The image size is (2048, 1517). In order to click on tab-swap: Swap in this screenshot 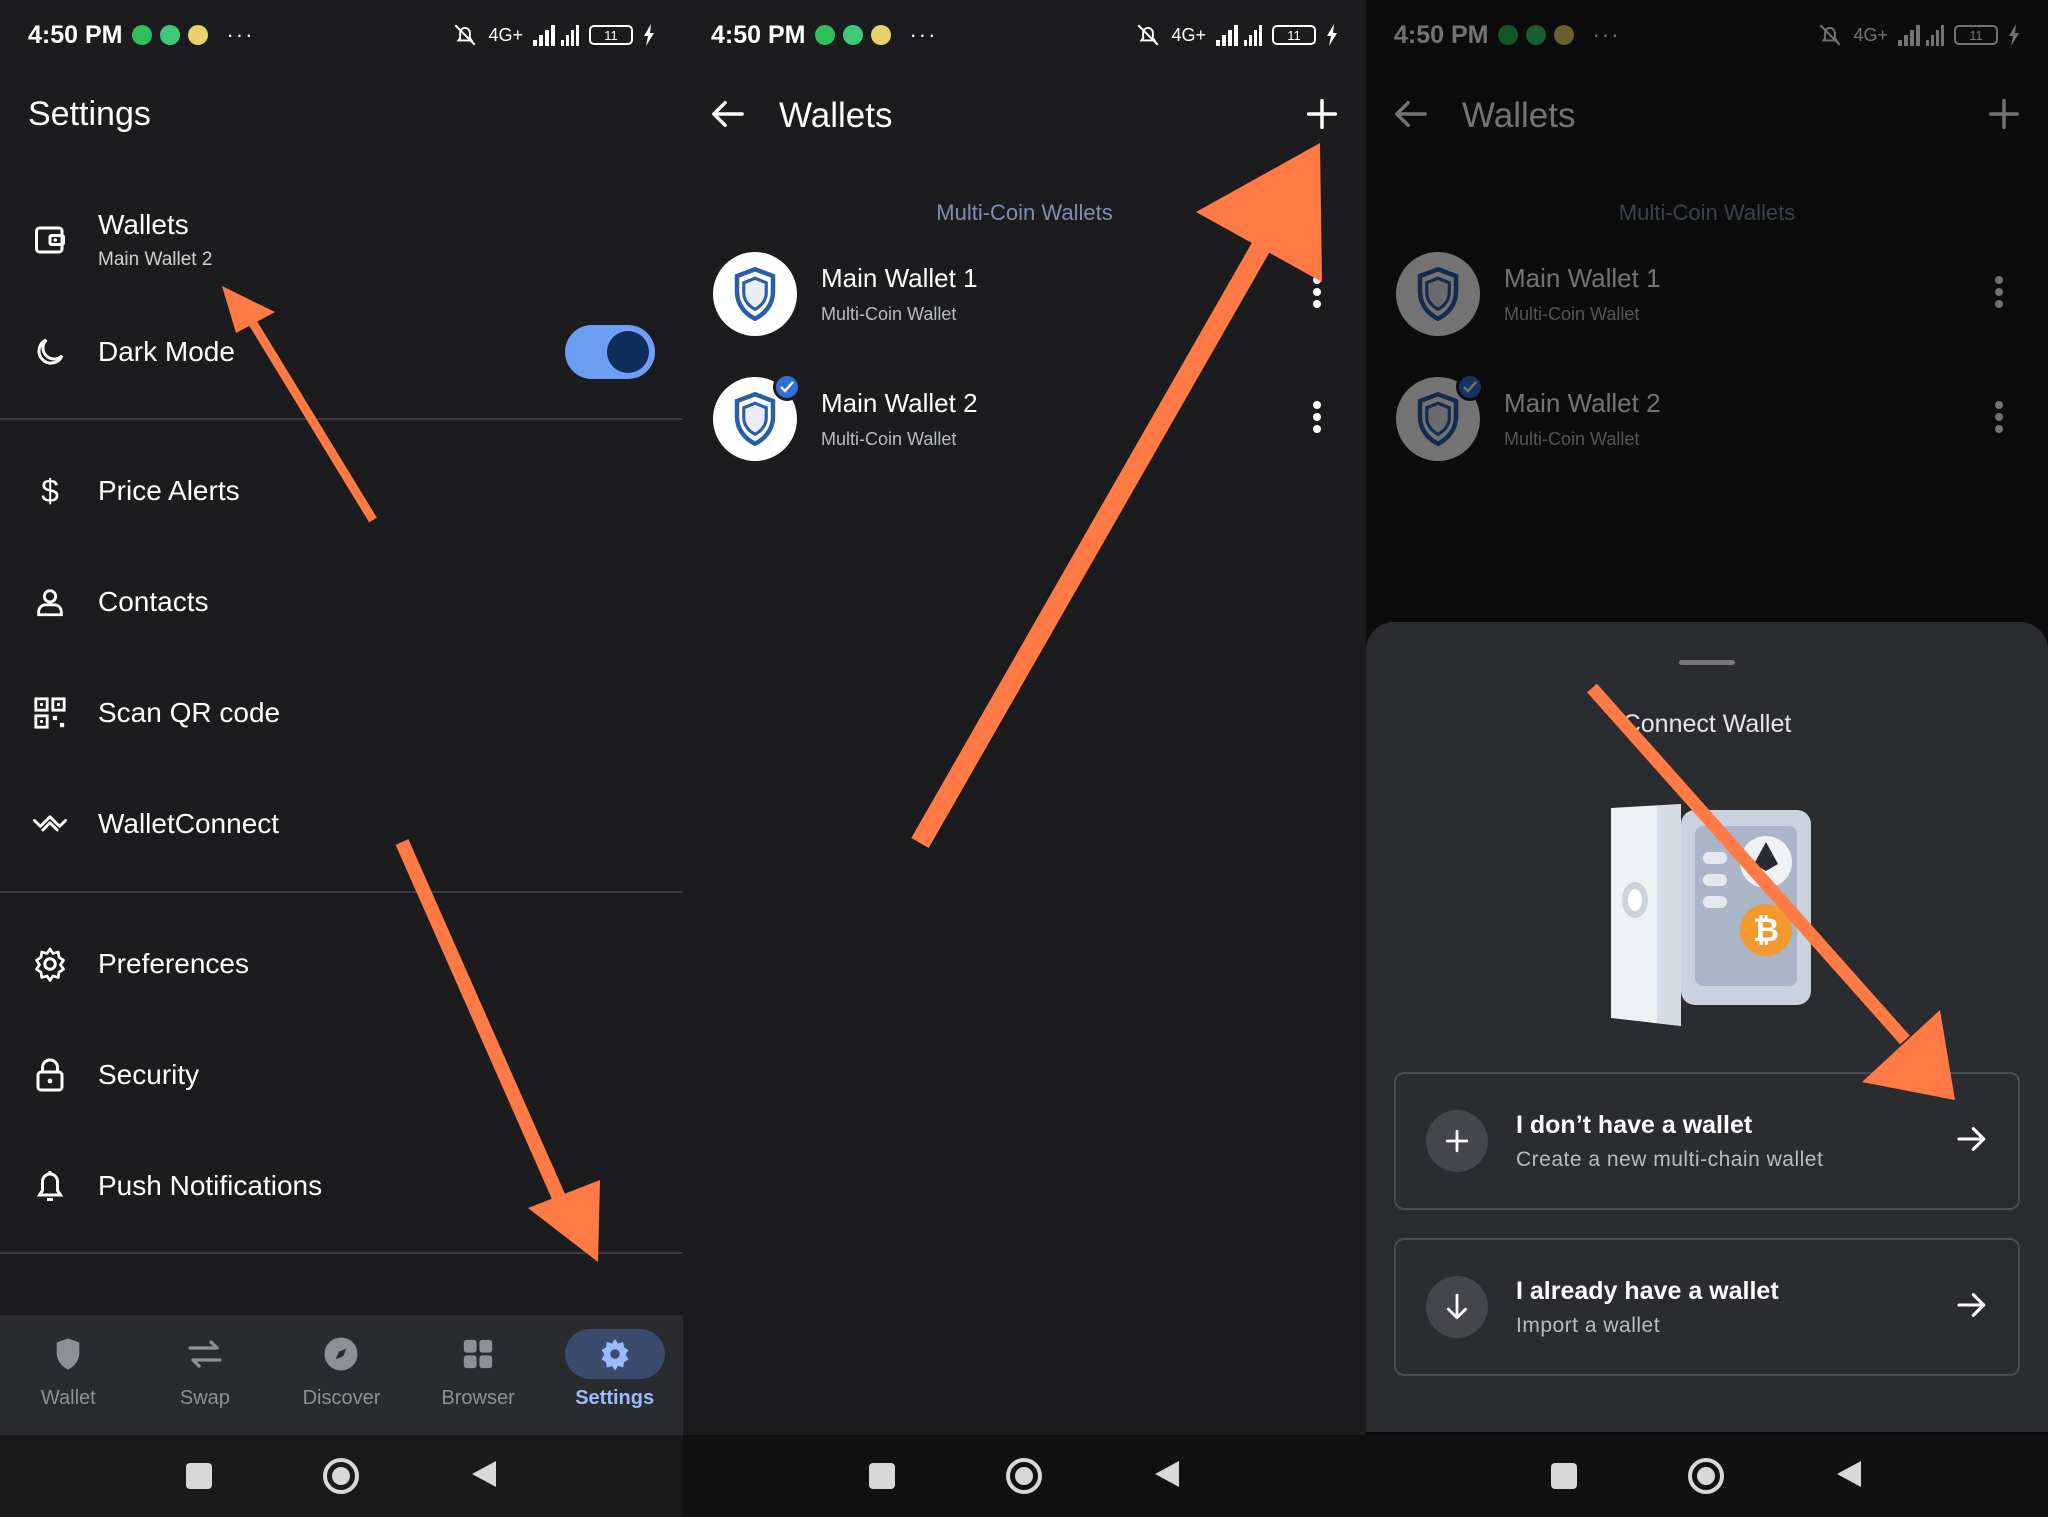, I will do `click(205, 1375)`.